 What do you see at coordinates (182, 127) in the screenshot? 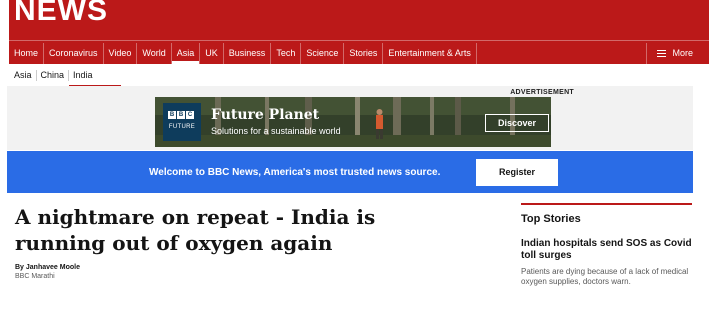
I see `future-wordmark: FUTURE` at bounding box center [182, 127].